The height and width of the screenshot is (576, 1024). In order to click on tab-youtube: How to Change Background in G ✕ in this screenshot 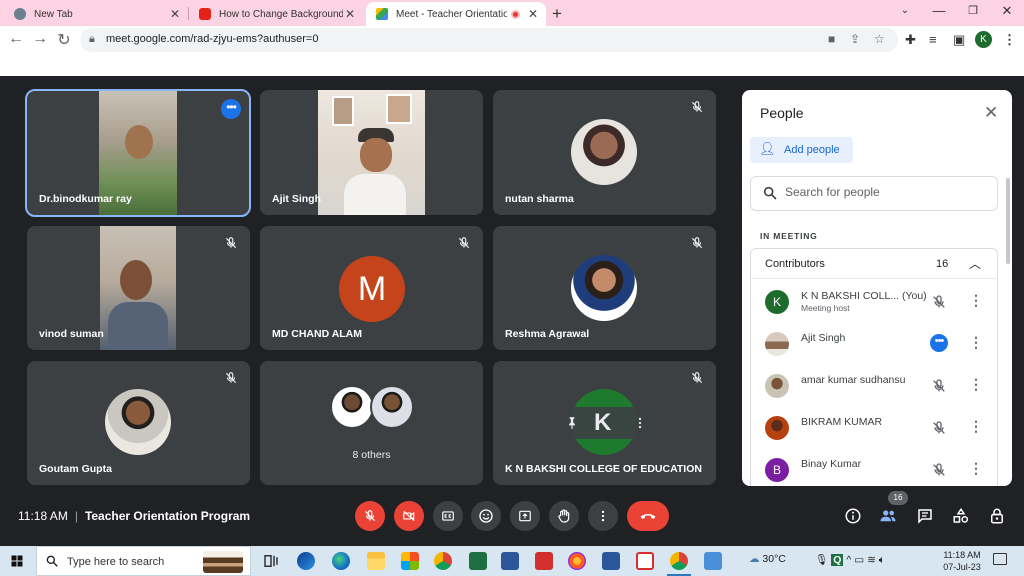, I will do `click(276, 14)`.